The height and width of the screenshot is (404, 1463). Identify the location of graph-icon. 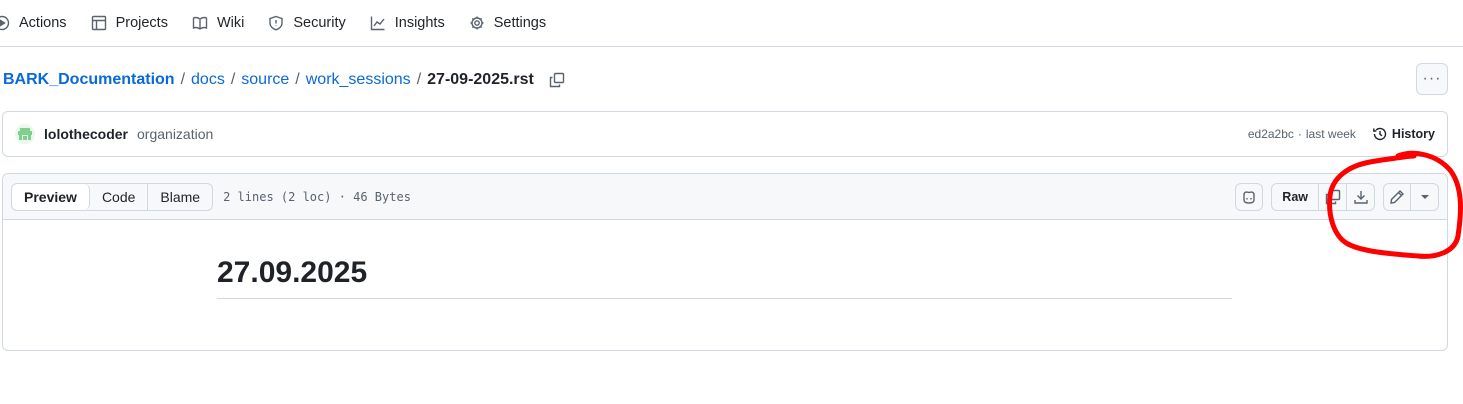
(377, 23).